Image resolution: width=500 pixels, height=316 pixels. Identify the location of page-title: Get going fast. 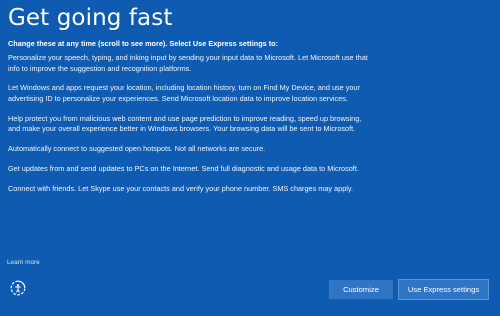
(90, 18).